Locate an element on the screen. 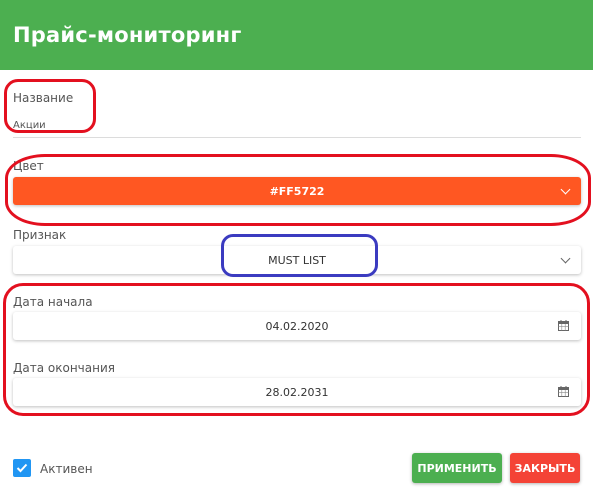  end-date-input: 28.02.2031 is located at coordinates (297, 392).